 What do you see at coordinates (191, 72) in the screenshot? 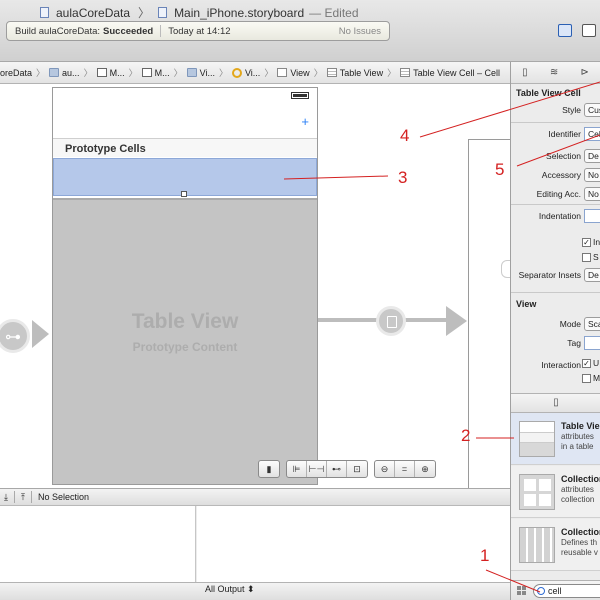
I see `scene-icon` at bounding box center [191, 72].